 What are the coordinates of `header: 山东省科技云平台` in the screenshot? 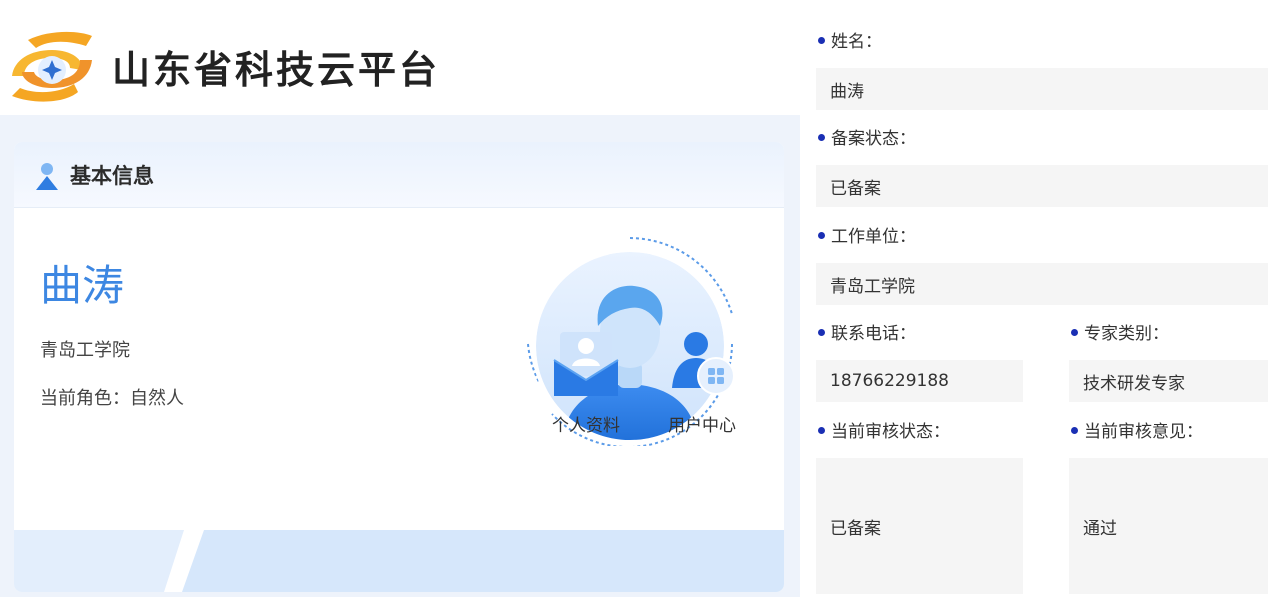 It's located at (400, 57).